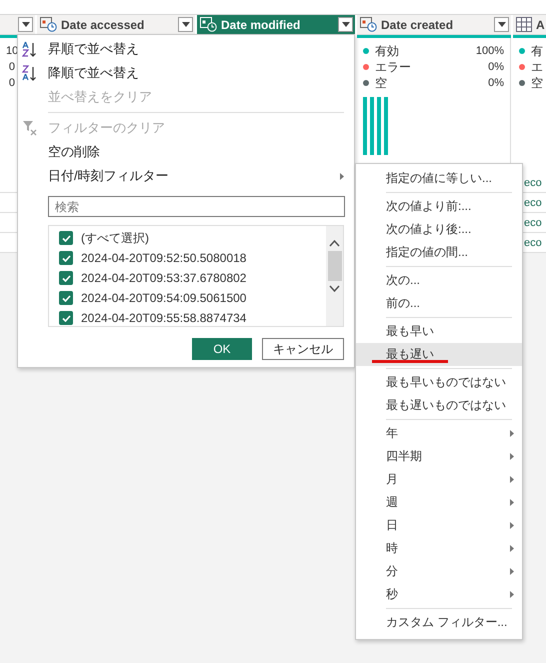 The image size is (546, 663). I want to click on column-header, so click(17, 25).